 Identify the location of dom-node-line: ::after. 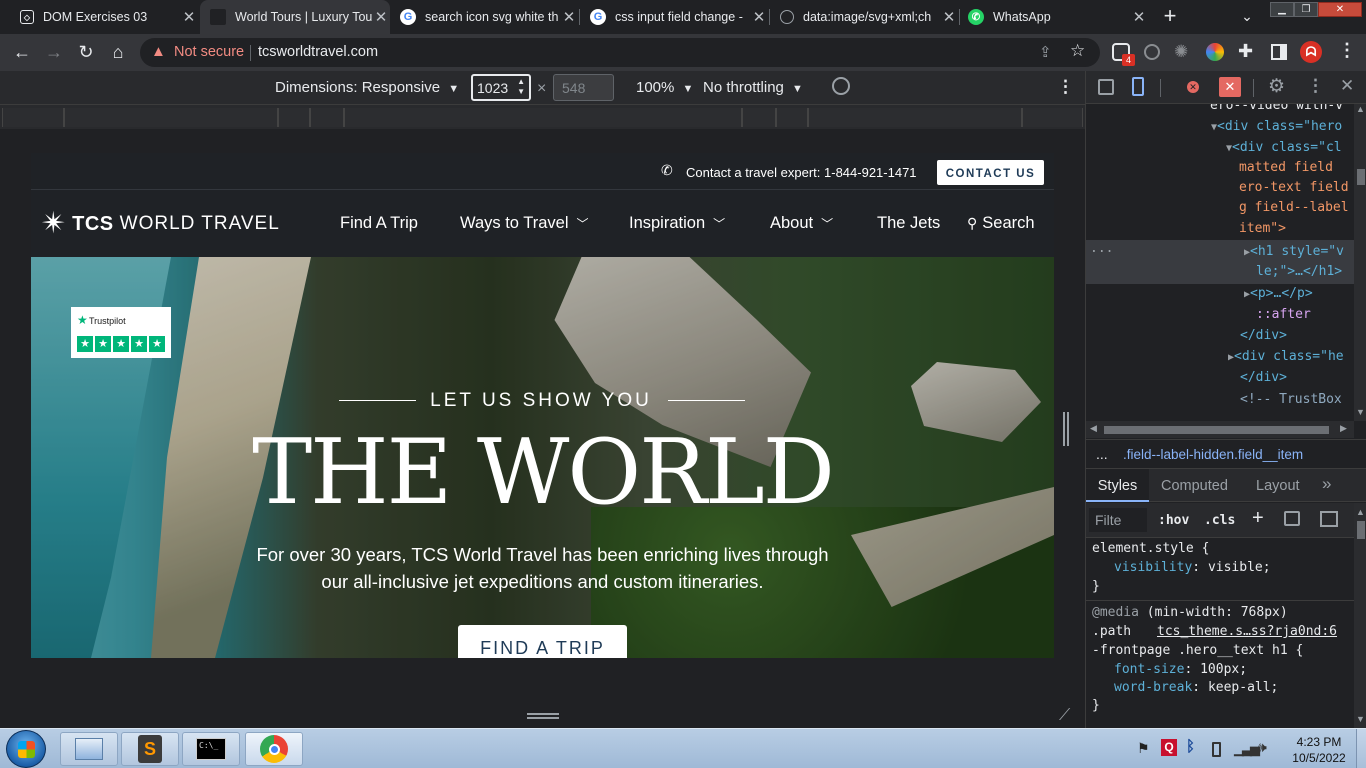
(1283, 314).